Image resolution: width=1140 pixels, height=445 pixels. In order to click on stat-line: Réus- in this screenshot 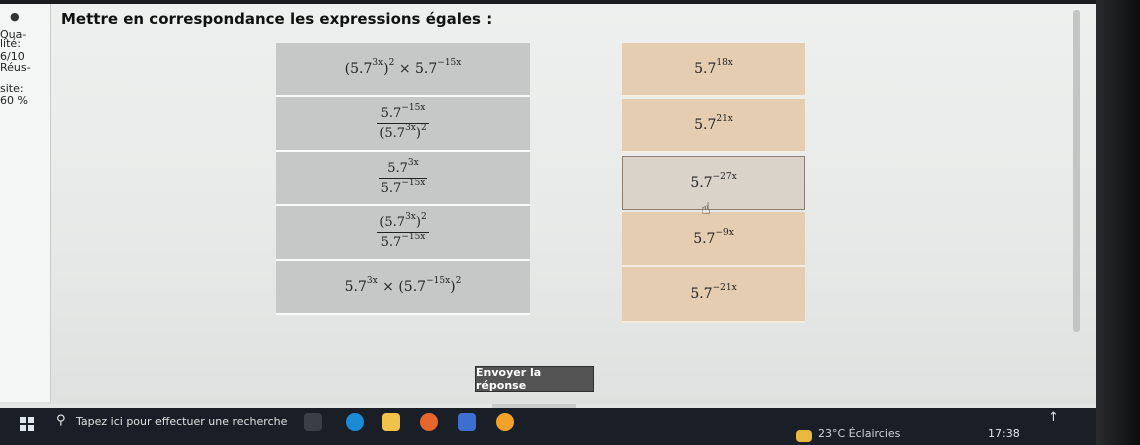, I will do `click(15, 67)`.